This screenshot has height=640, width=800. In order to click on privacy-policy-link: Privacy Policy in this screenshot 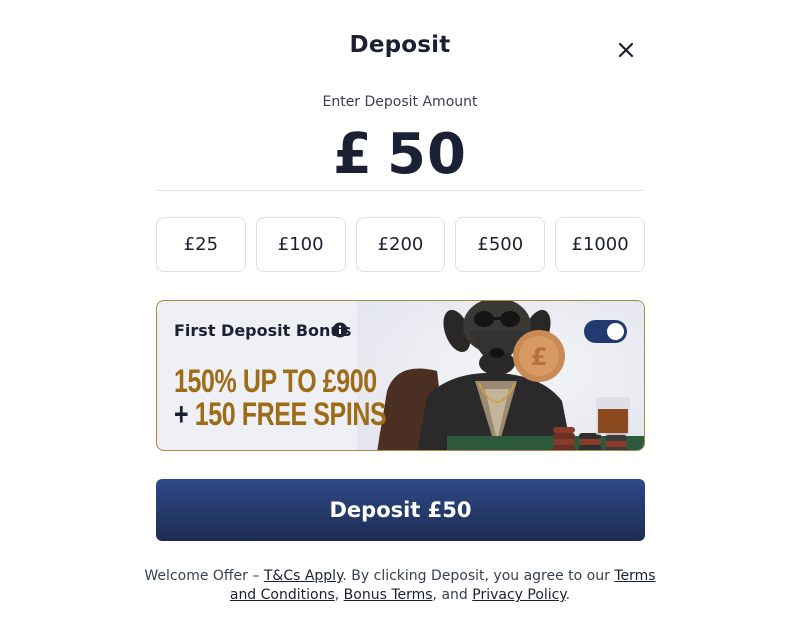, I will do `click(518, 595)`.